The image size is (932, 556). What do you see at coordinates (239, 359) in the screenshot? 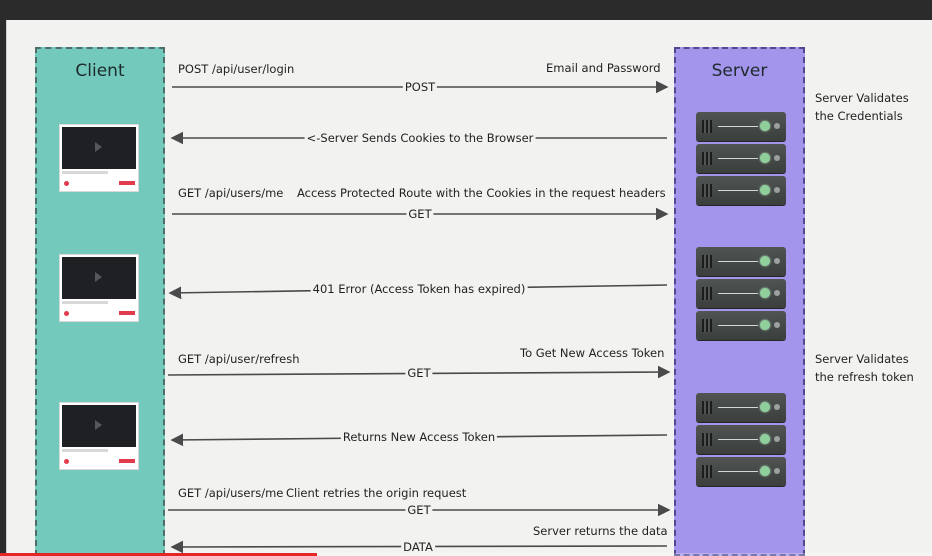
I see `request-text: GET /api/user/refresh` at bounding box center [239, 359].